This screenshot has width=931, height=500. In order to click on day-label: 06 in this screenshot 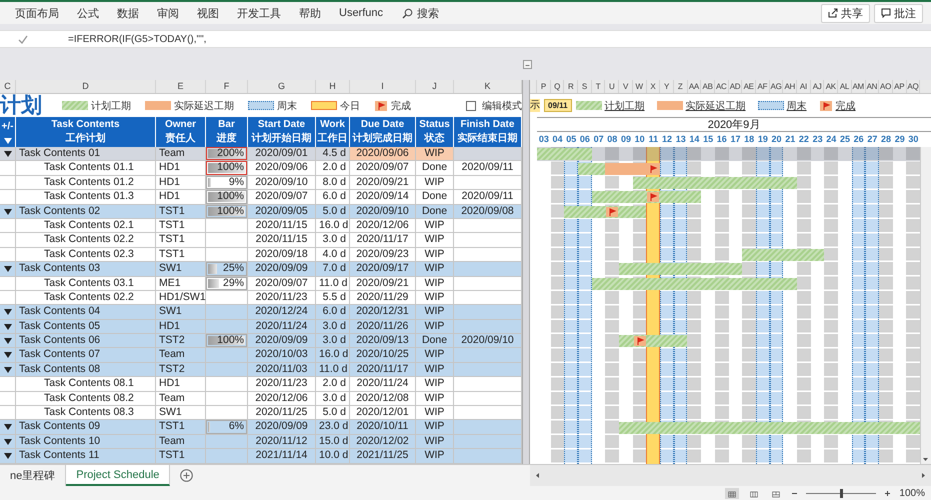, I will do `click(584, 139)`.